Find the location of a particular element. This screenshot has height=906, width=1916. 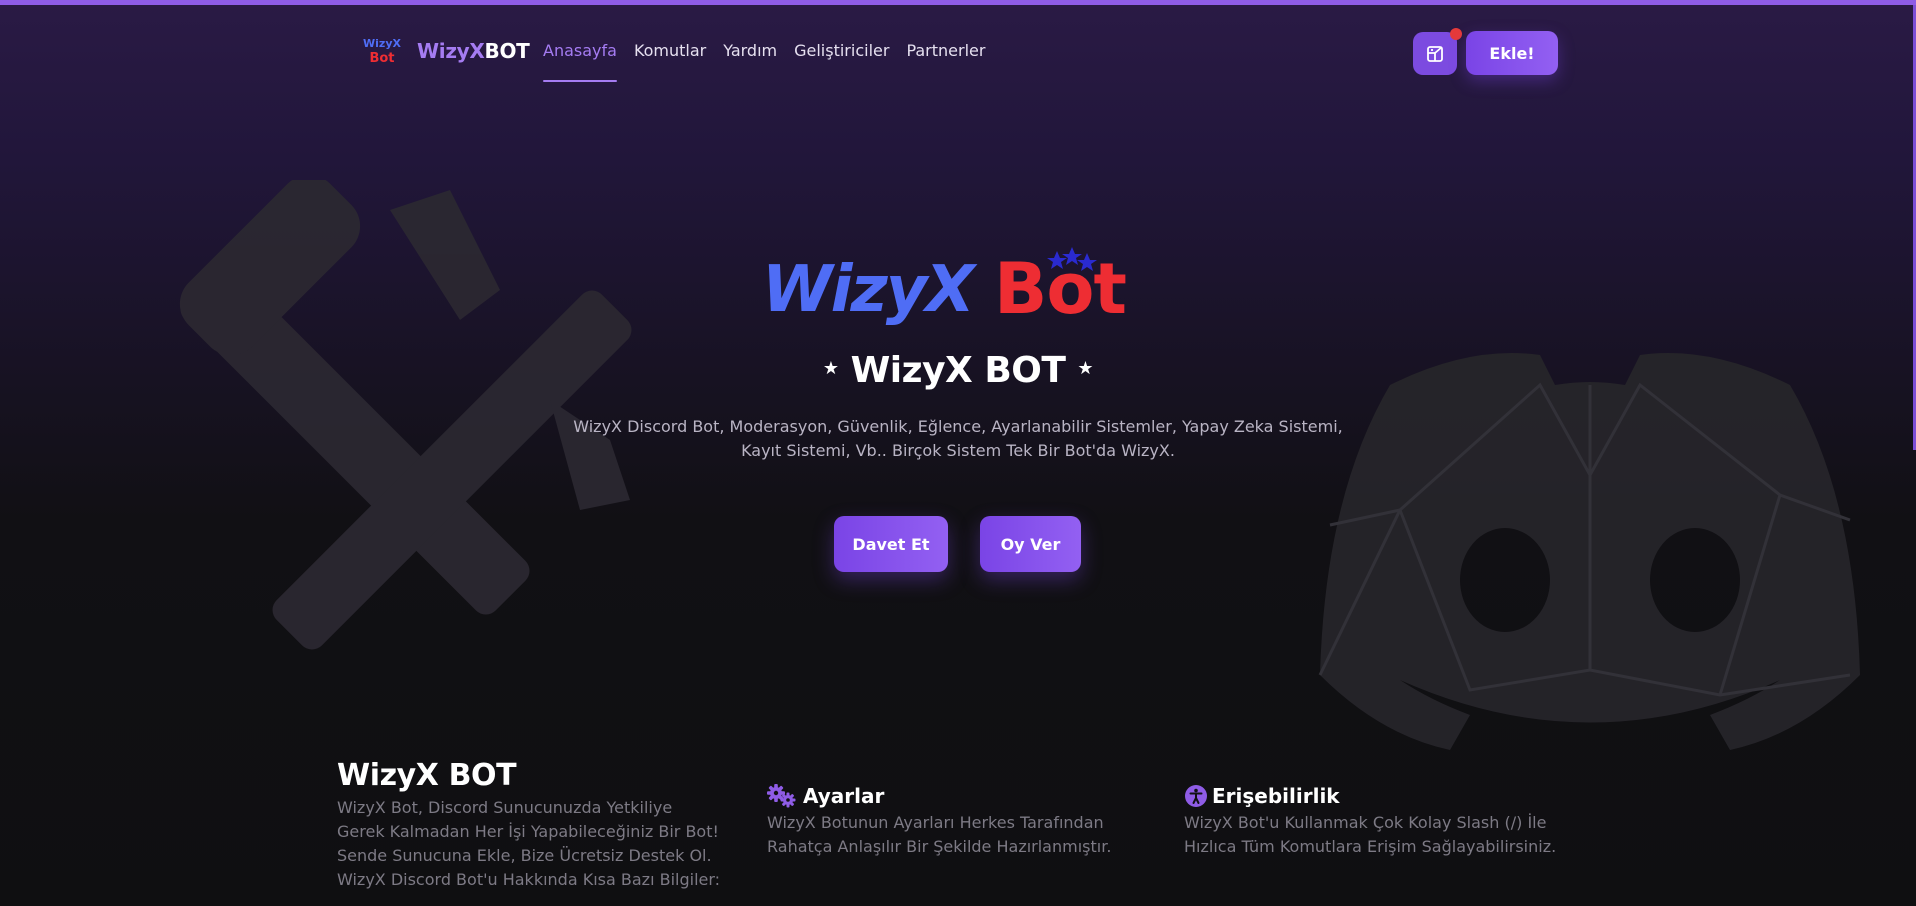

accessibility-icon is located at coordinates (1196, 796).